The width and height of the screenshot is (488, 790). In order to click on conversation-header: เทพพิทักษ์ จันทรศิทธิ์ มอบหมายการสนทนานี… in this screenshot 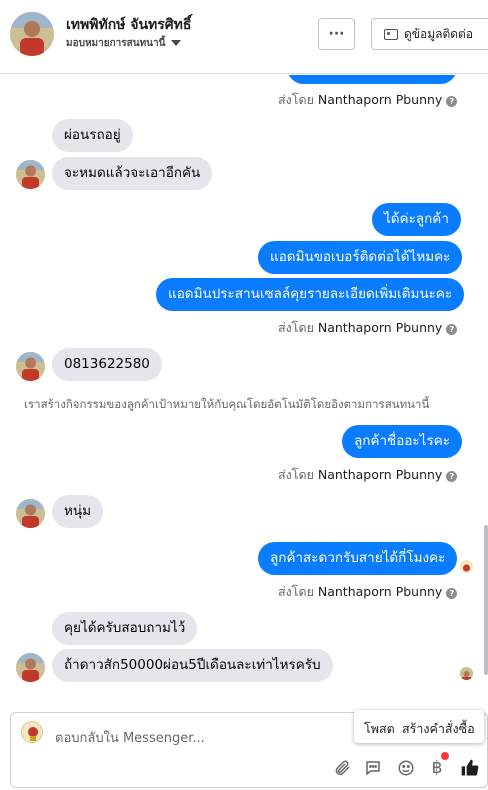, I will do `click(244, 37)`.